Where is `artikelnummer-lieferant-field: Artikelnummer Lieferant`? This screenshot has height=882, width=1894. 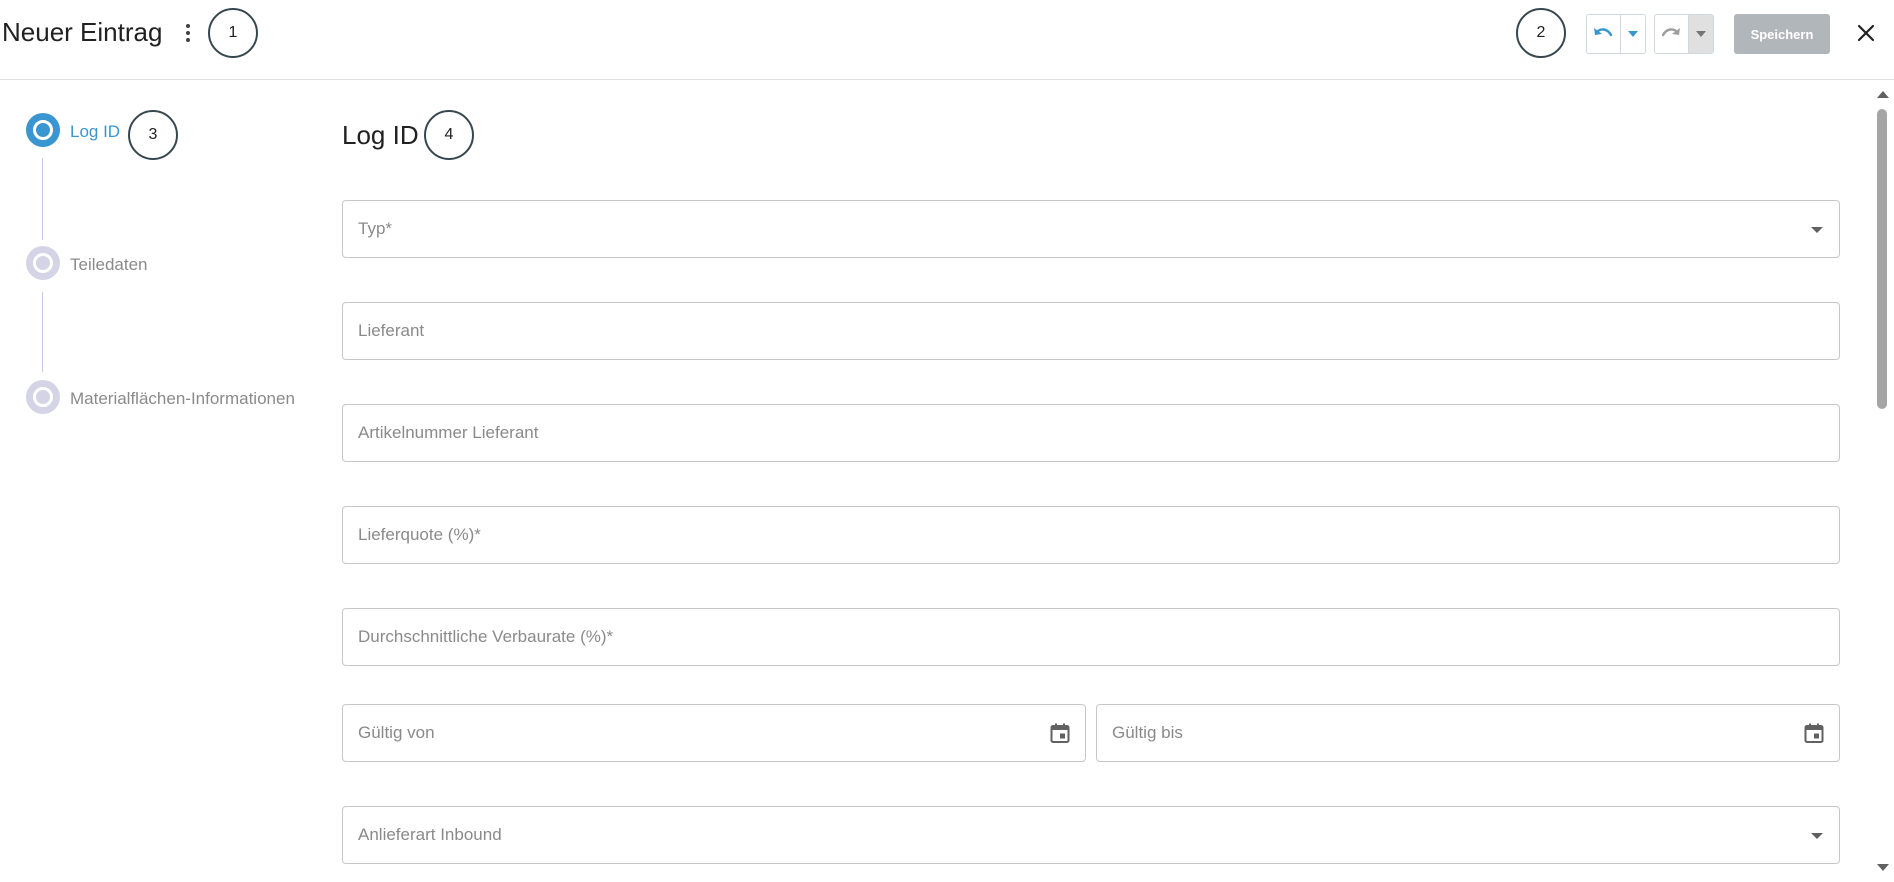
artikelnummer-lieferant-field: Artikelnummer Lieferant is located at coordinates (1091, 433).